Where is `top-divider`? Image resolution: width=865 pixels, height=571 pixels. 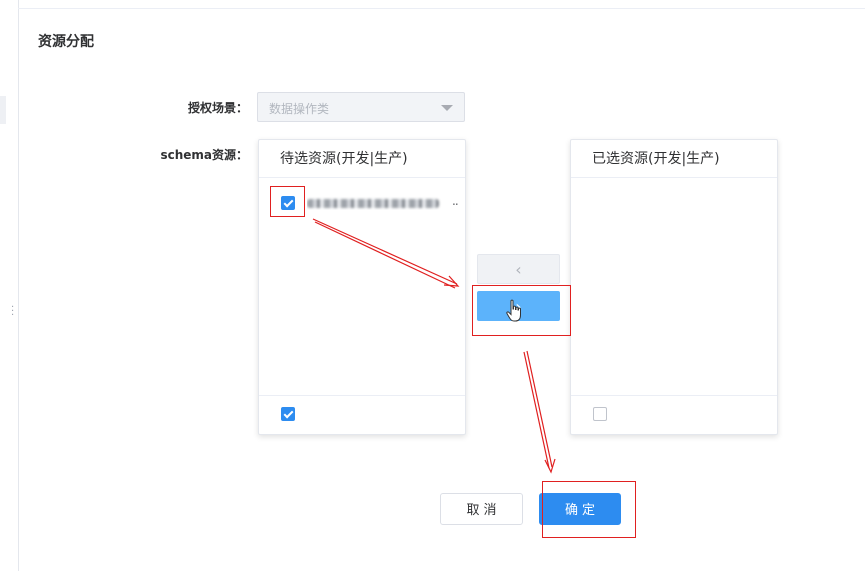 top-divider is located at coordinates (441, 8).